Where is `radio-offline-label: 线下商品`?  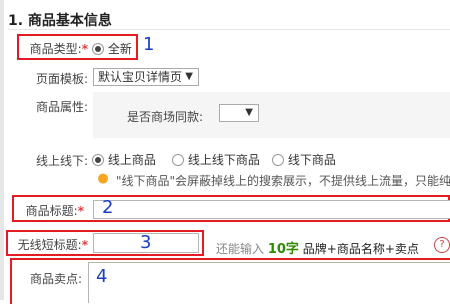
radio-offline-label: 线下商品 is located at coordinates (311, 160).